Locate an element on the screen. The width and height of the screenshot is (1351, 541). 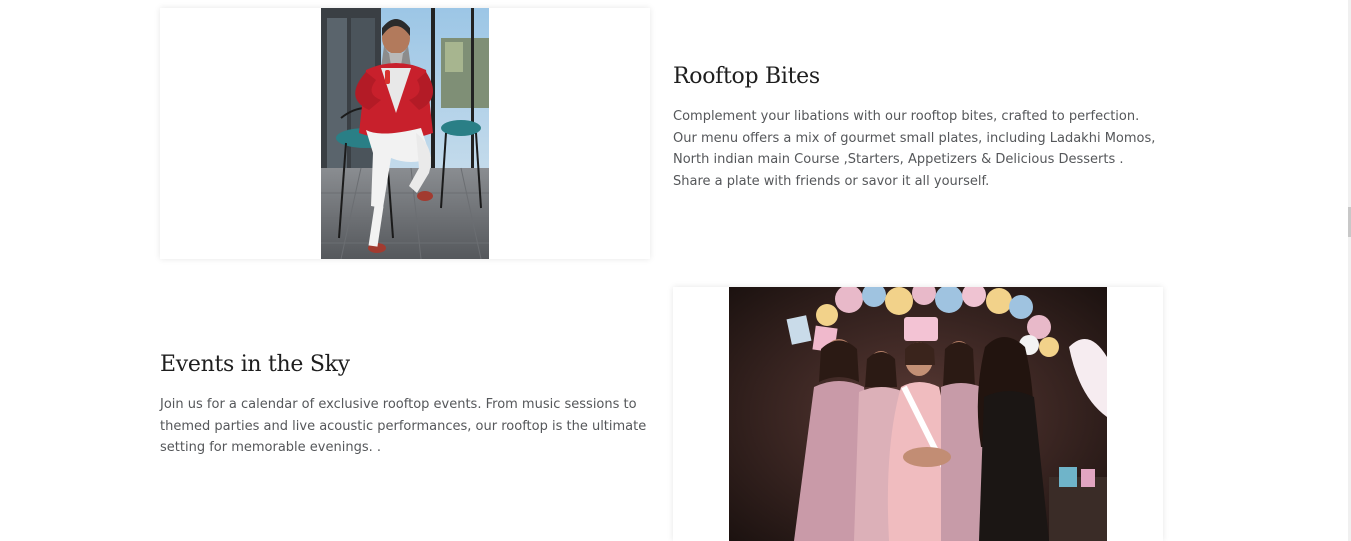
events-photo is located at coordinates (918, 414).